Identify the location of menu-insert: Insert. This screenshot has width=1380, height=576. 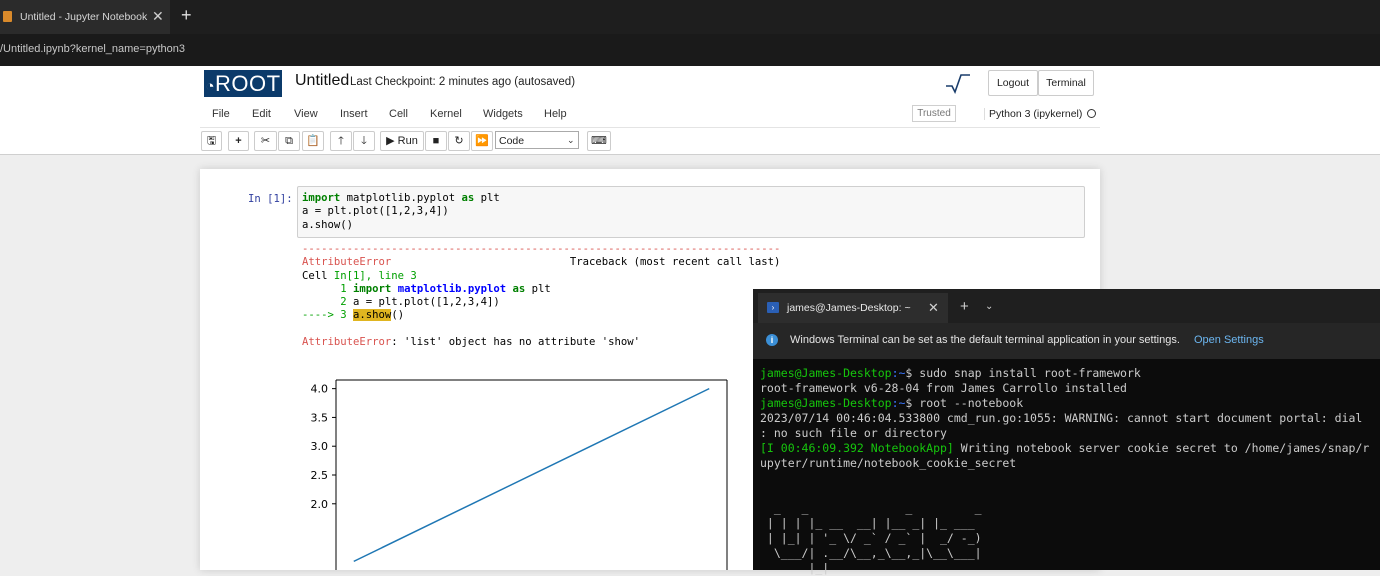
(354, 114).